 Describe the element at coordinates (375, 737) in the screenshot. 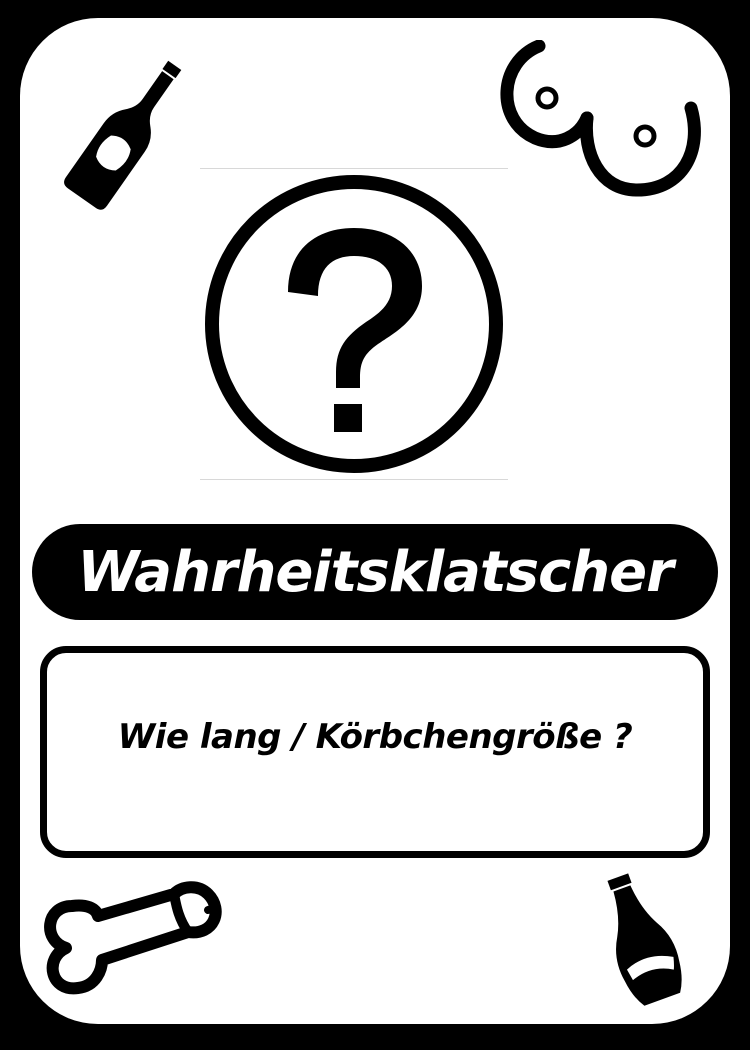

I see `question-text: Wie lang / Körbchengröße ?` at that location.